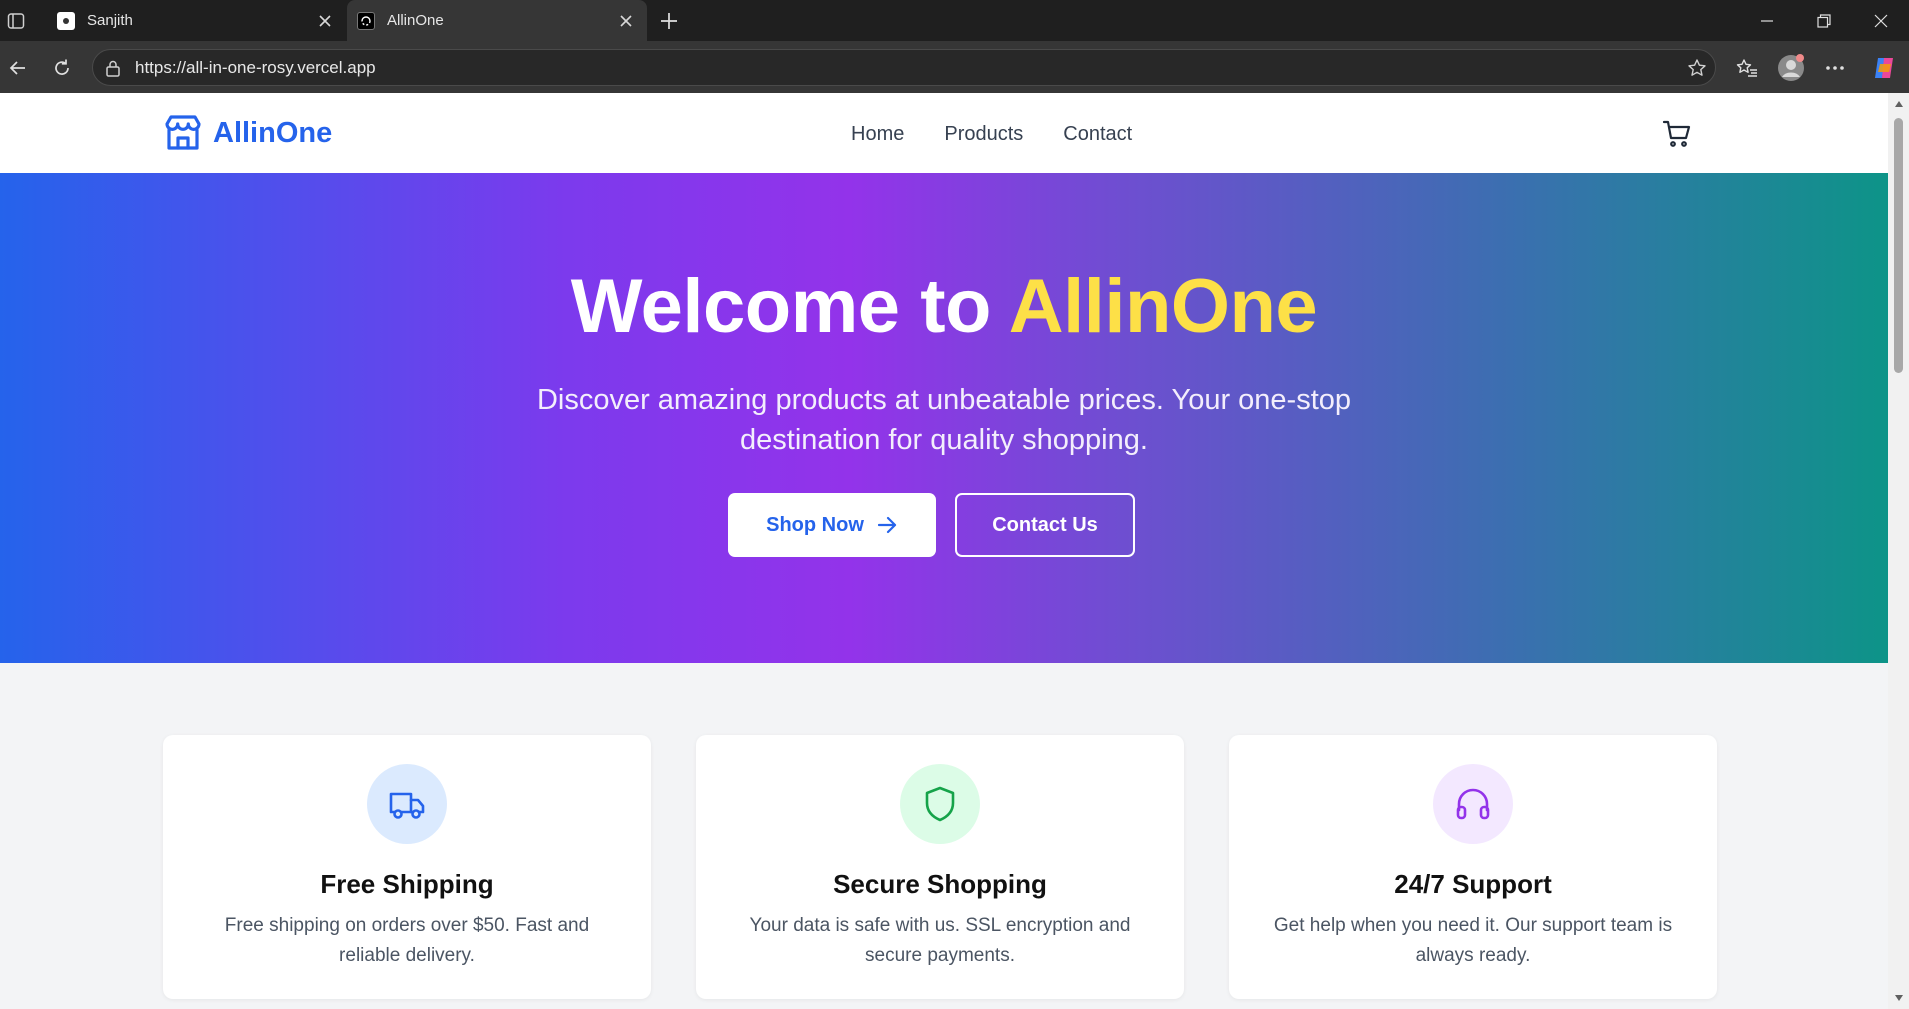 The height and width of the screenshot is (1009, 1909). Describe the element at coordinates (815, 524) in the screenshot. I see `shop-now-label: Shop Now` at that location.